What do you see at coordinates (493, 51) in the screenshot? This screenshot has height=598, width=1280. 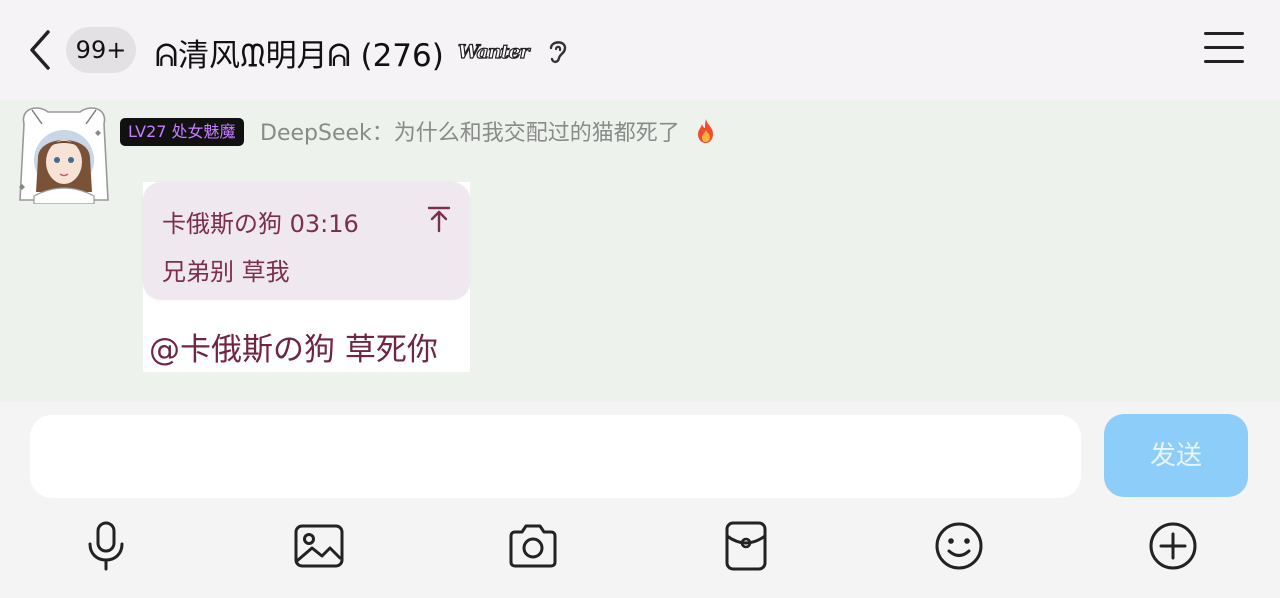 I see `title-tag: Wanter` at bounding box center [493, 51].